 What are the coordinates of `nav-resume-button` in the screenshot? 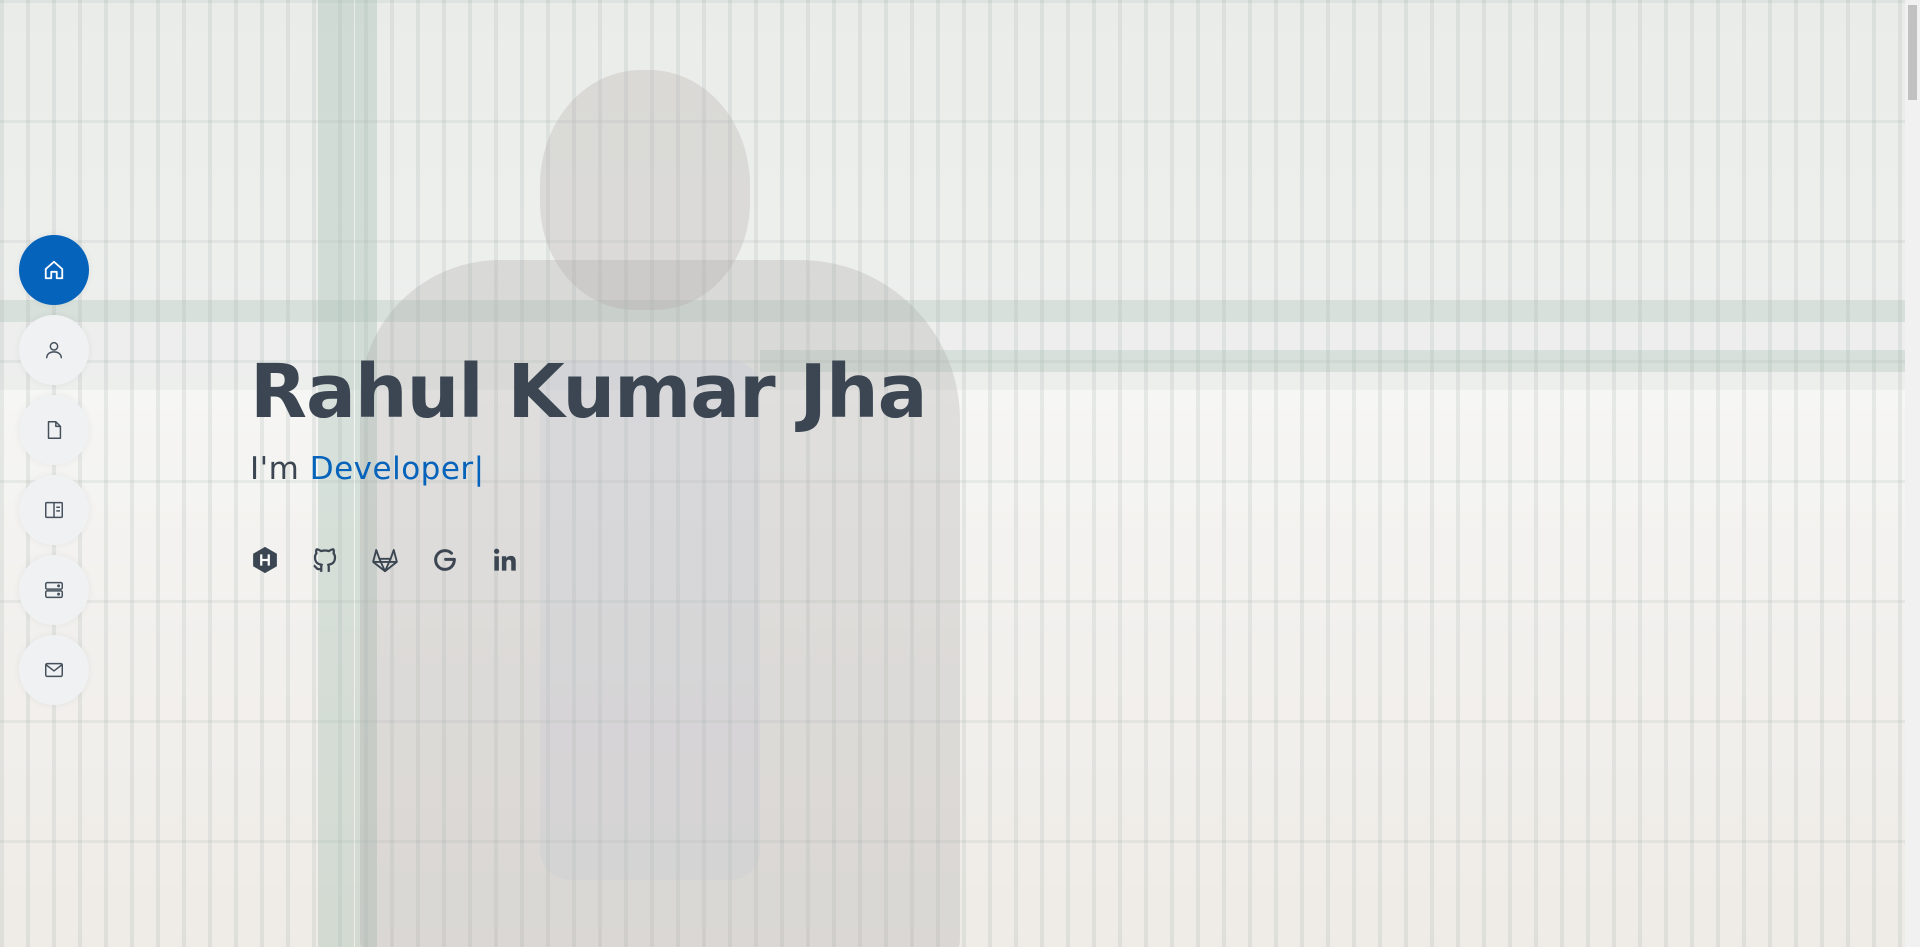 It's located at (54, 430).